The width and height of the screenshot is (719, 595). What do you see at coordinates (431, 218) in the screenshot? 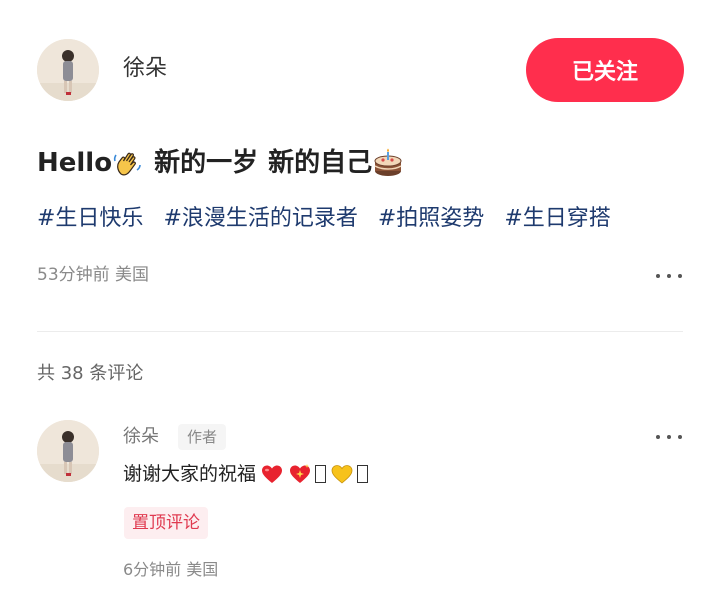
I see `hashtag-photo-pose: #拍照姿势` at bounding box center [431, 218].